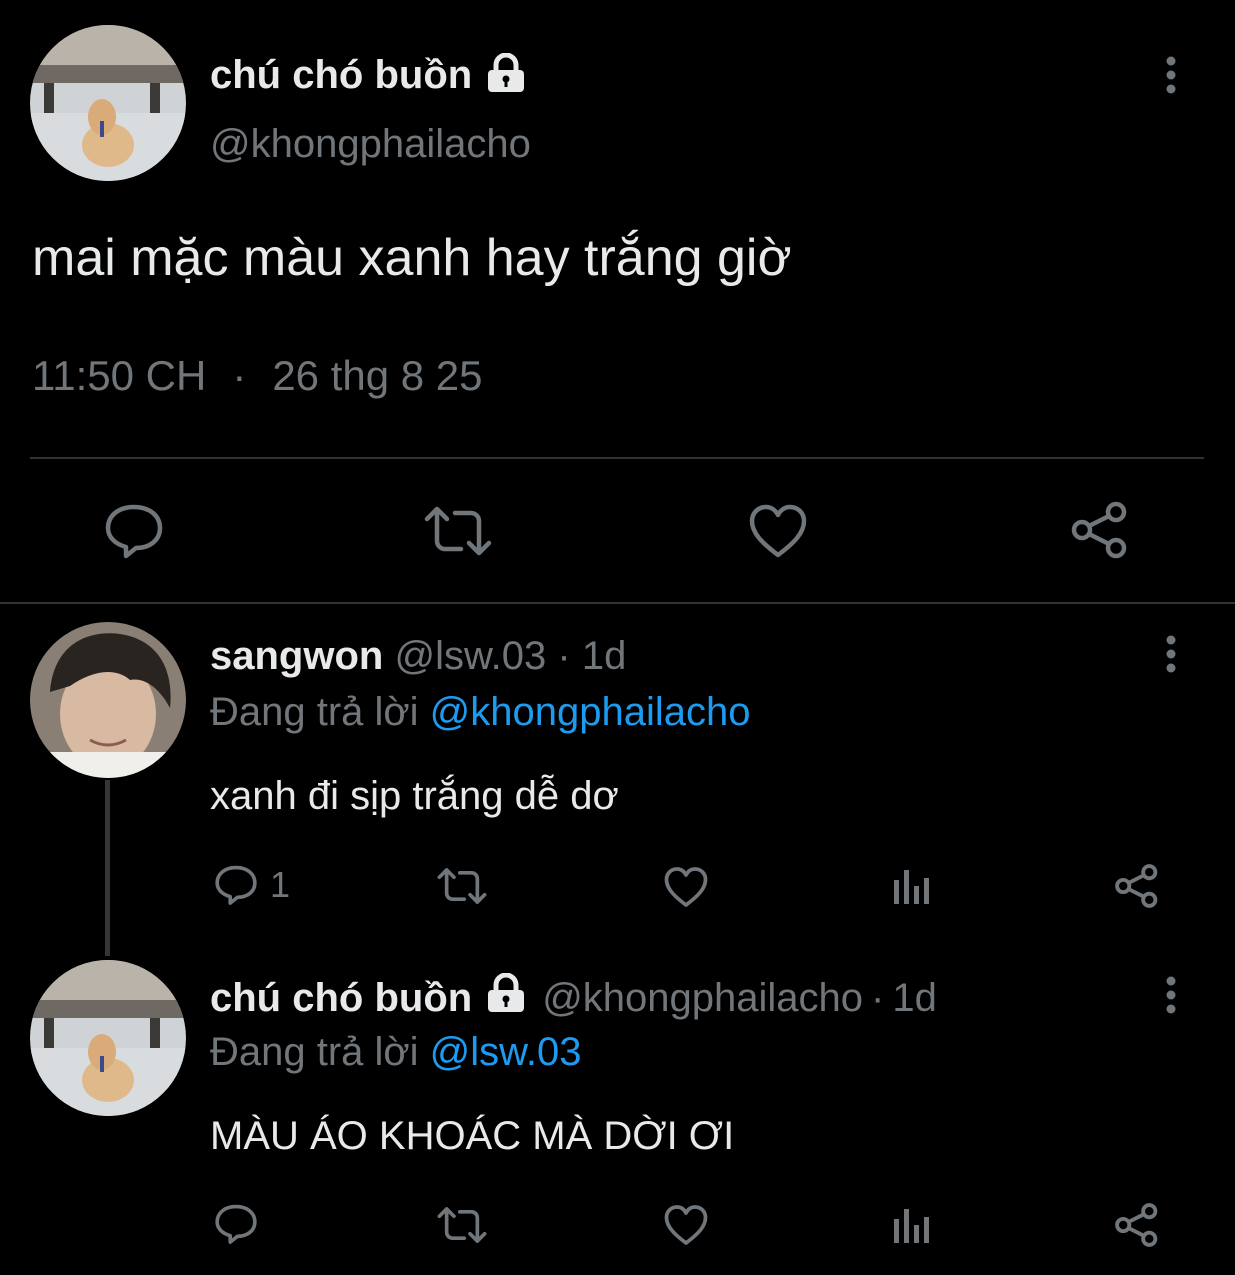 The height and width of the screenshot is (1275, 1235). Describe the element at coordinates (296, 656) in the screenshot. I see `display-name: sangwon` at that location.